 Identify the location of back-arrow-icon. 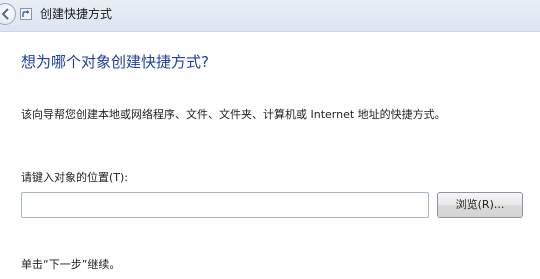
(5, 14).